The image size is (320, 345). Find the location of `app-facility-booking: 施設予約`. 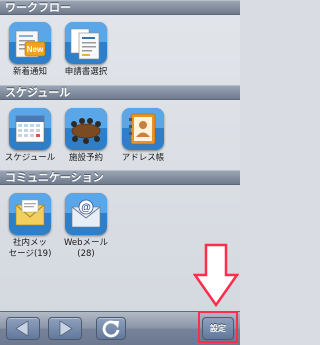

app-facility-booking: 施設予約 is located at coordinates (86, 136).